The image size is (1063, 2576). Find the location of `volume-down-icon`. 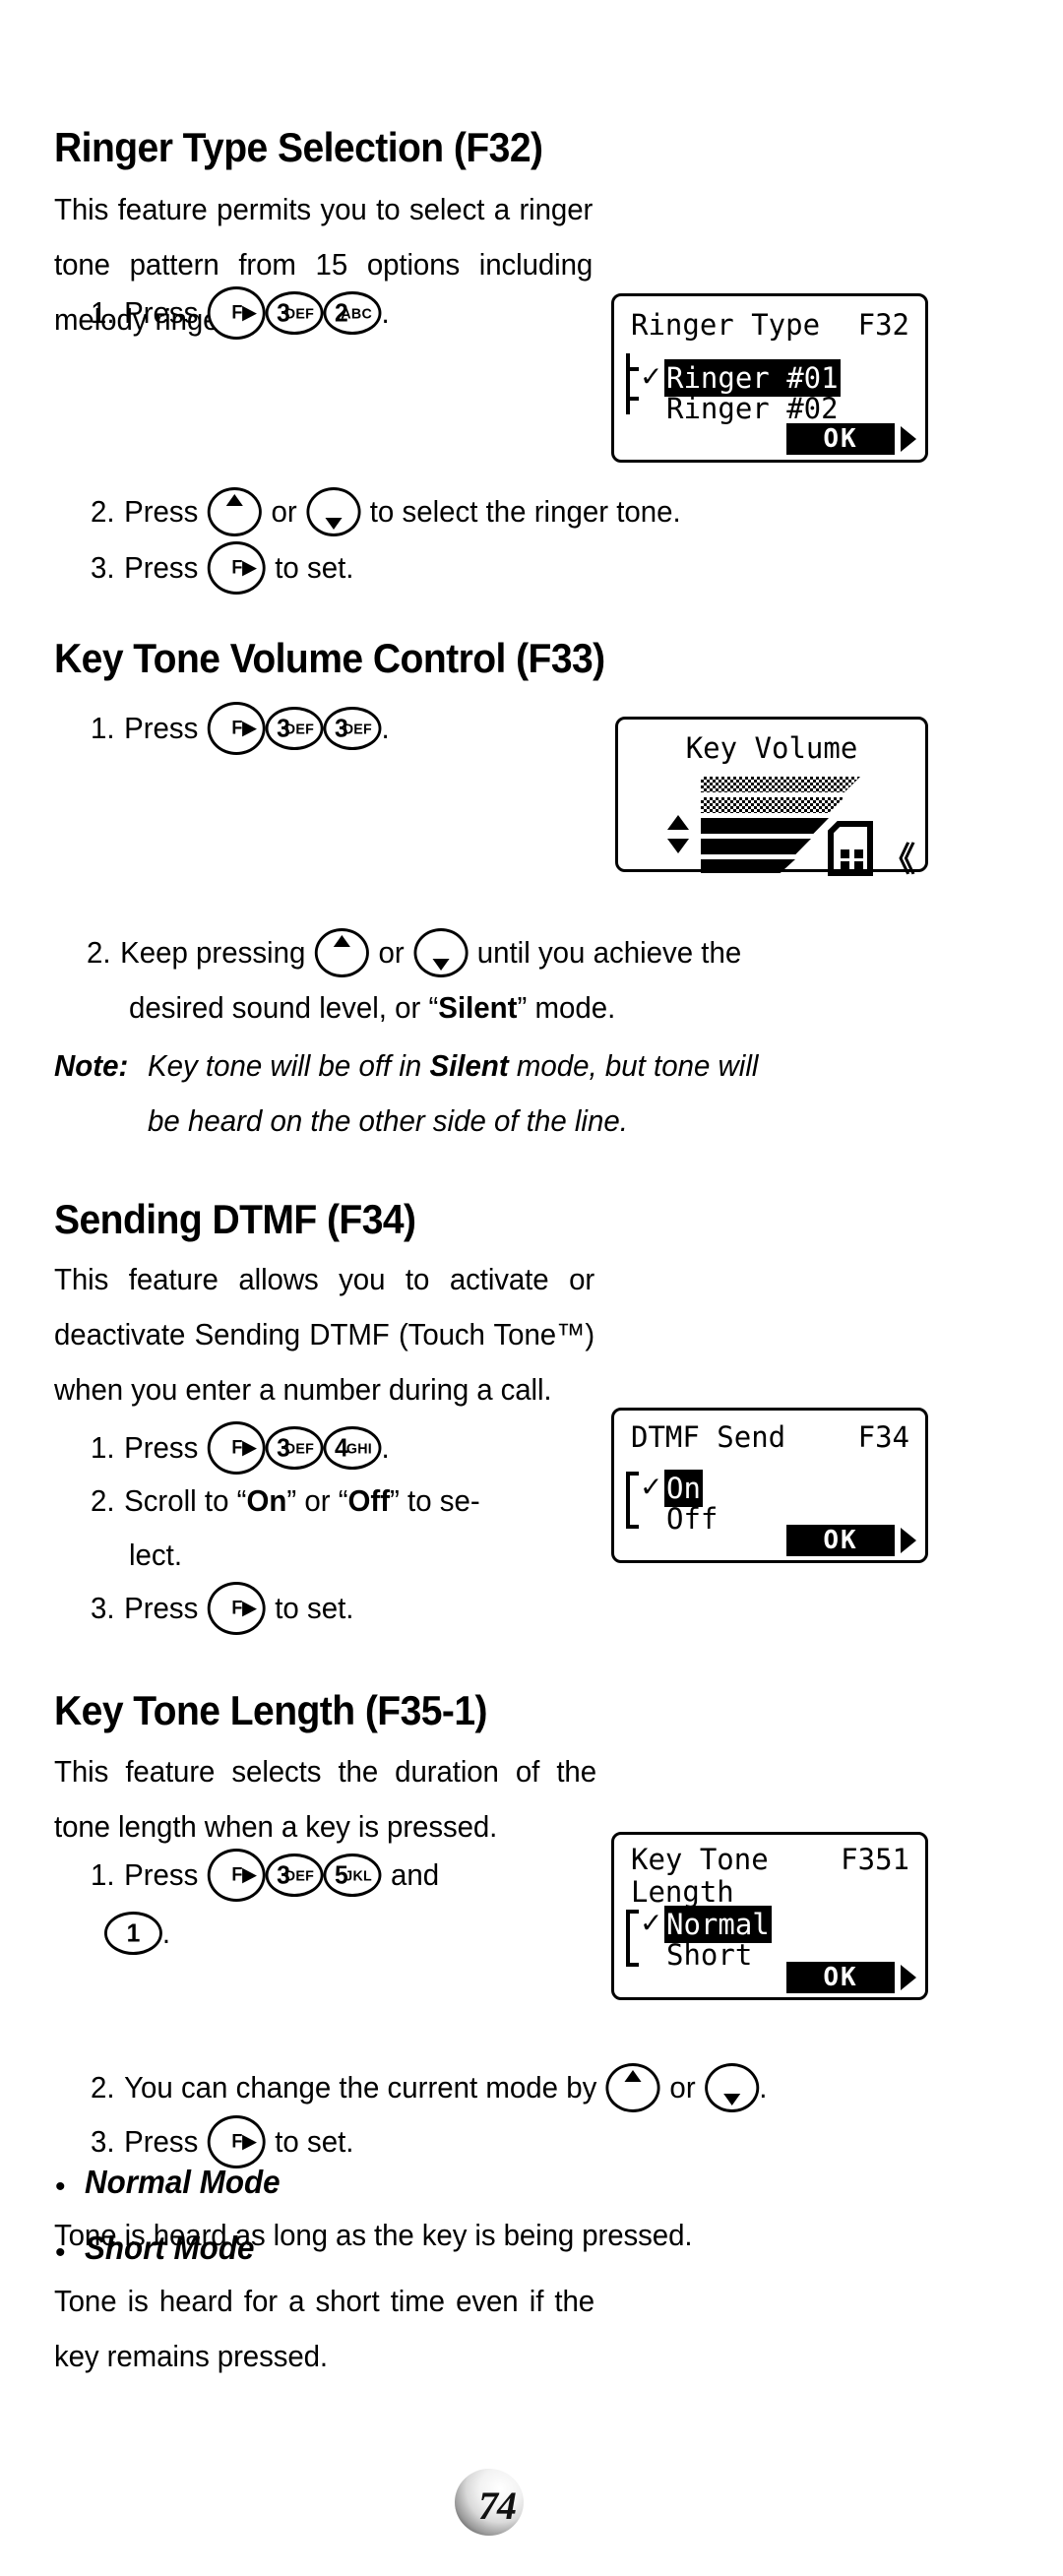

volume-down-icon is located at coordinates (678, 846).